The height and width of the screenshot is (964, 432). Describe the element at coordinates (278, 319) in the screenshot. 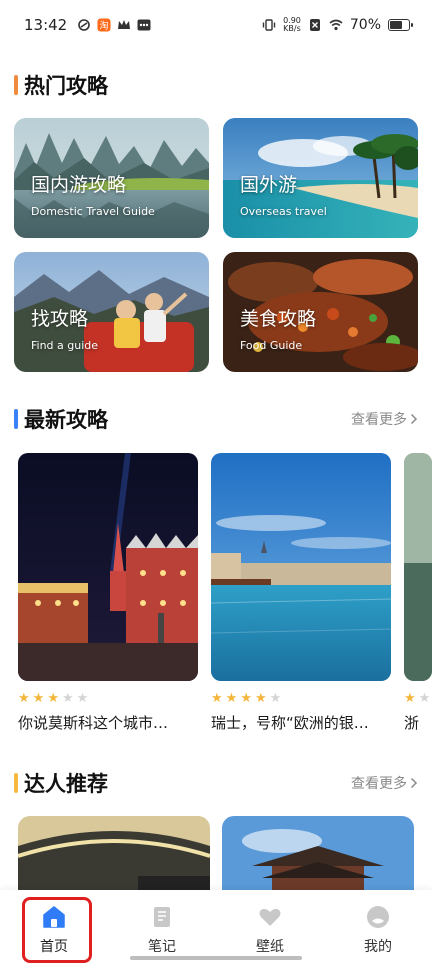

I see `hot-card-title: 美食攻略` at that location.